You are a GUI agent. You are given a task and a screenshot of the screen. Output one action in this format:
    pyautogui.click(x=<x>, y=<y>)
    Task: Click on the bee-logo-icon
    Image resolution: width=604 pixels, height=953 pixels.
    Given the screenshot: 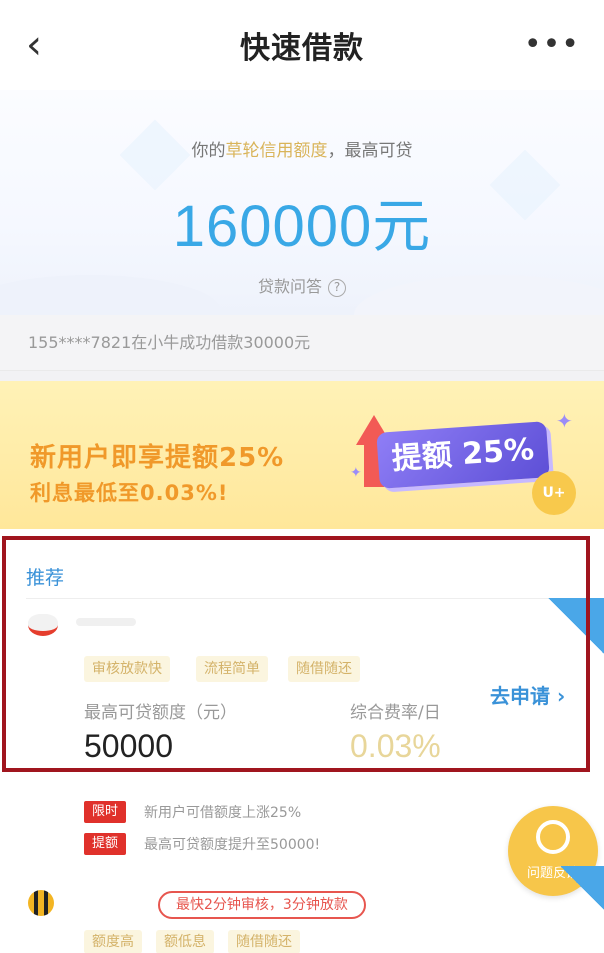 What is the action you would take?
    pyautogui.click(x=41, y=903)
    